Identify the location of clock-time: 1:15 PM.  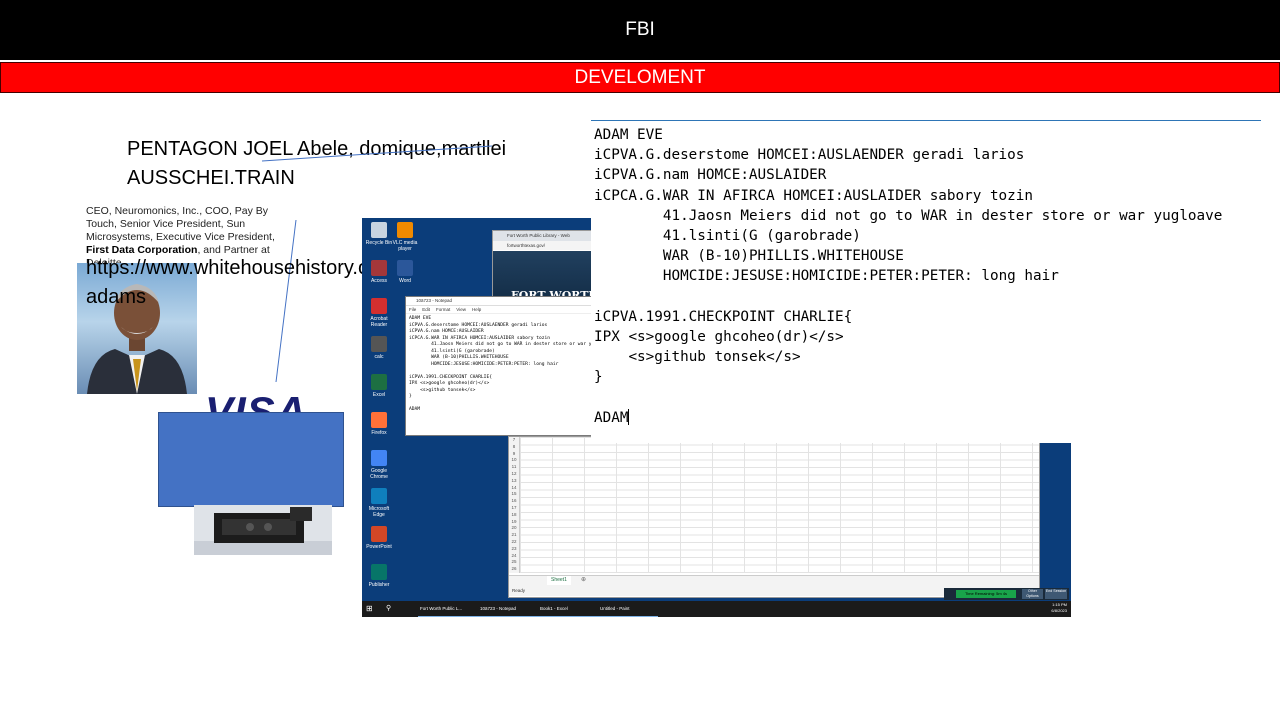
(1059, 604).